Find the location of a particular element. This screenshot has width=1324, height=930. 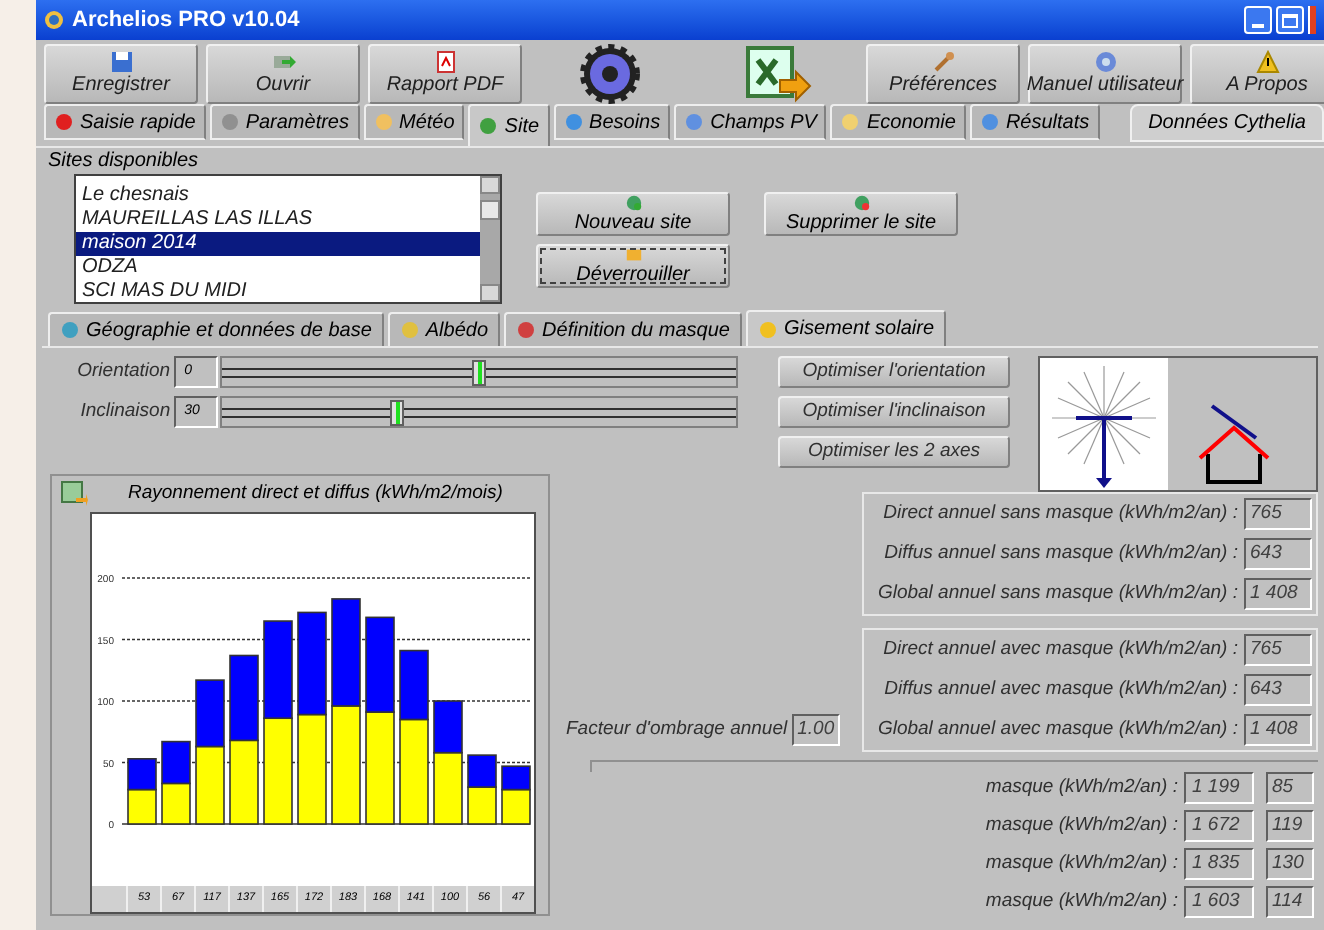

tab: Météo is located at coordinates (414, 122).